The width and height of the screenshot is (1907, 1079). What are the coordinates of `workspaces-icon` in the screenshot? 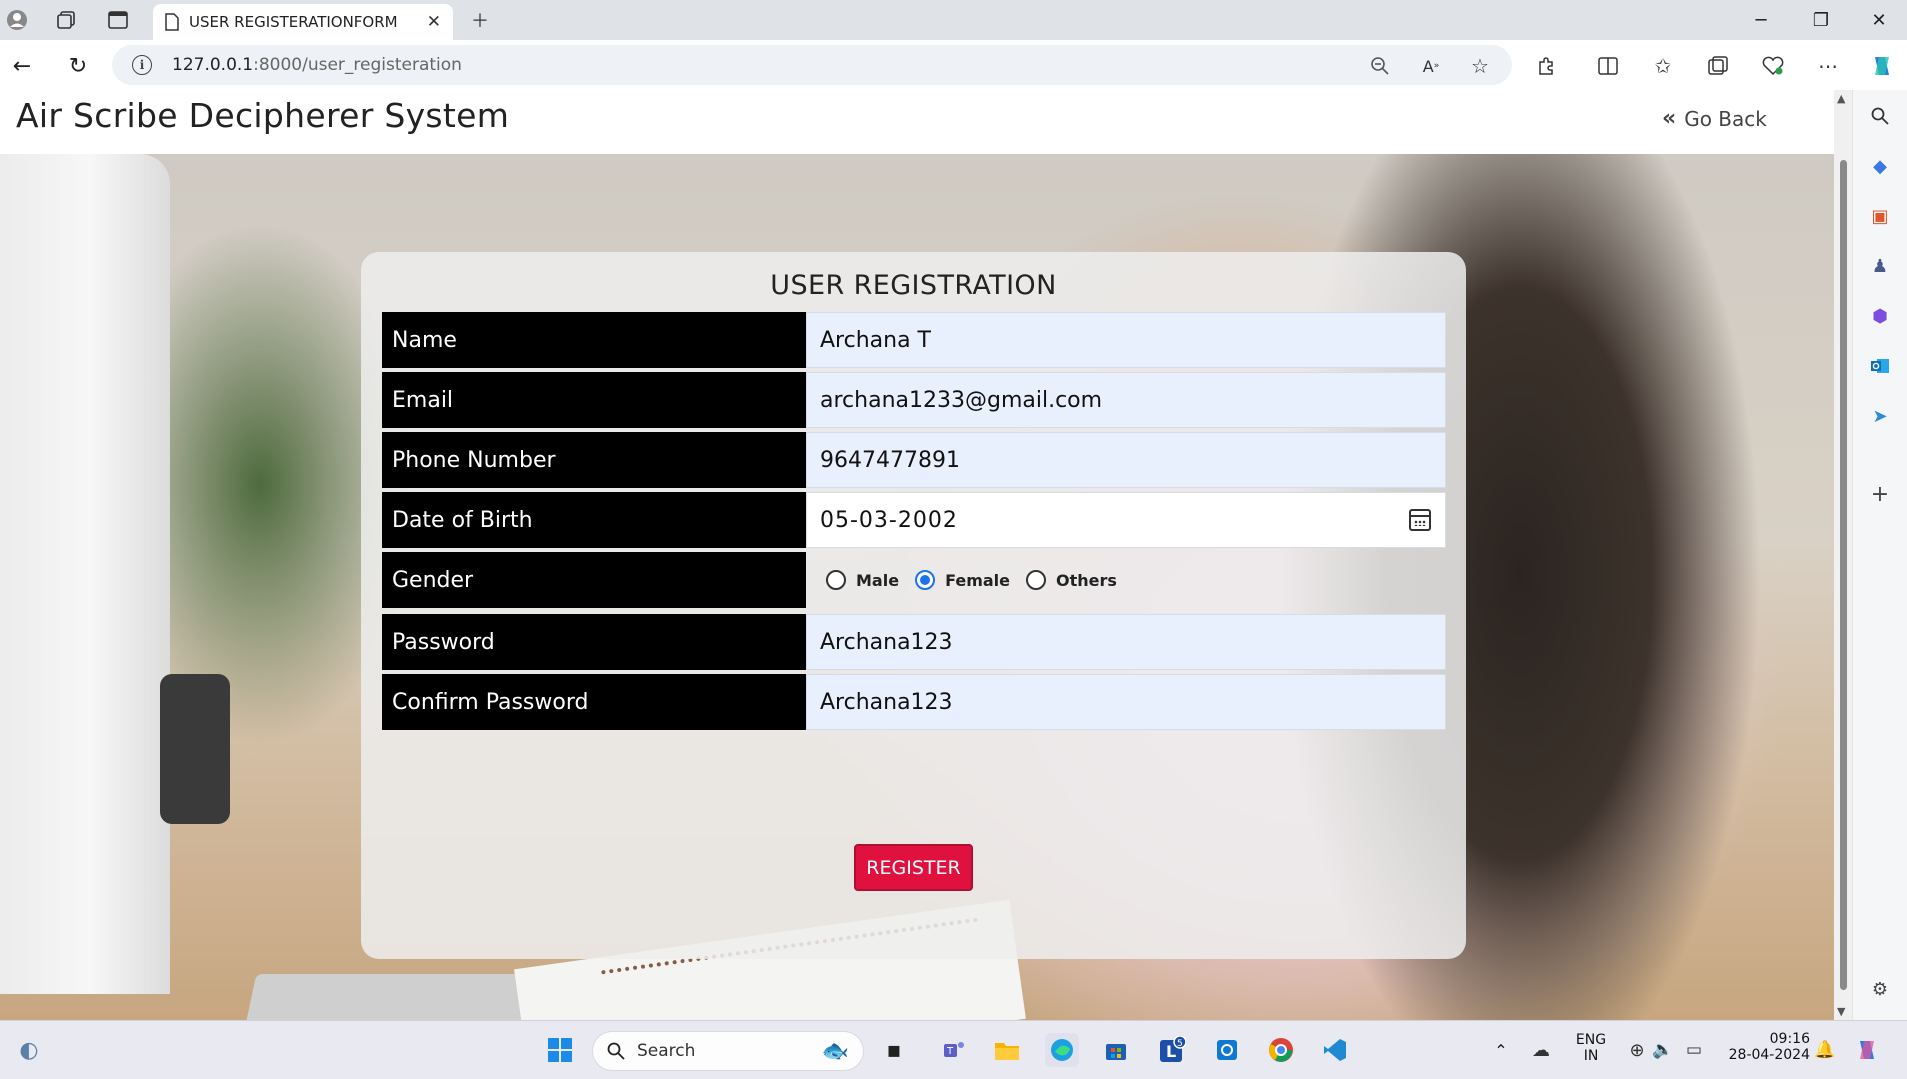 It's located at (66, 20).